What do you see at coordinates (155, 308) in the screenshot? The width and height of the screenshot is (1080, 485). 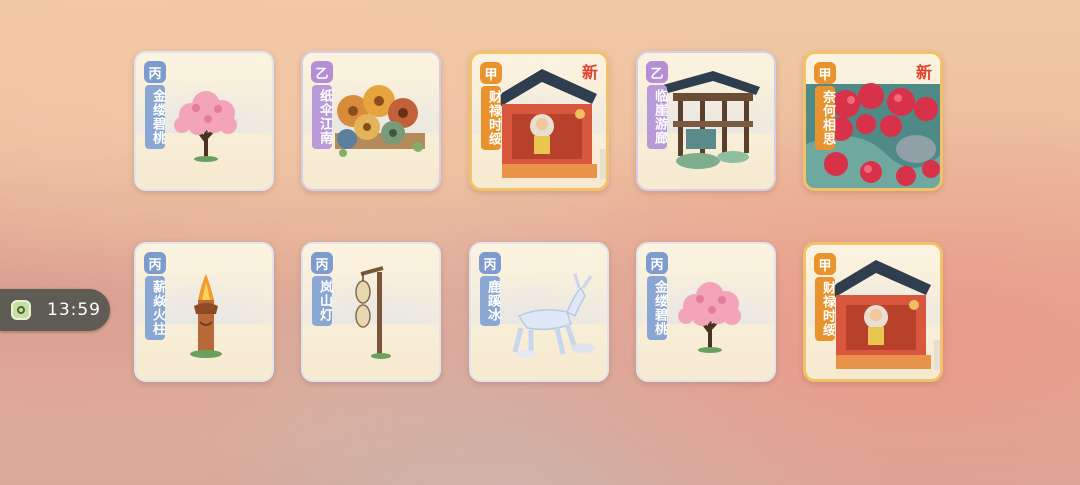 I see `item-name: 薪焱火柱` at bounding box center [155, 308].